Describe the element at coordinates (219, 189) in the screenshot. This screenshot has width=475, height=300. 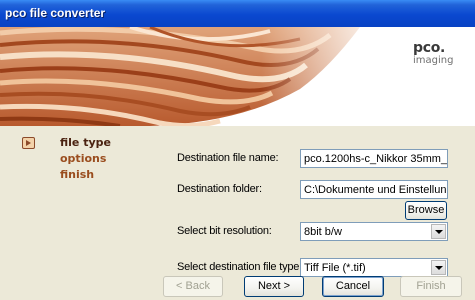
I see `destination-folder-label: Destination folder:` at that location.